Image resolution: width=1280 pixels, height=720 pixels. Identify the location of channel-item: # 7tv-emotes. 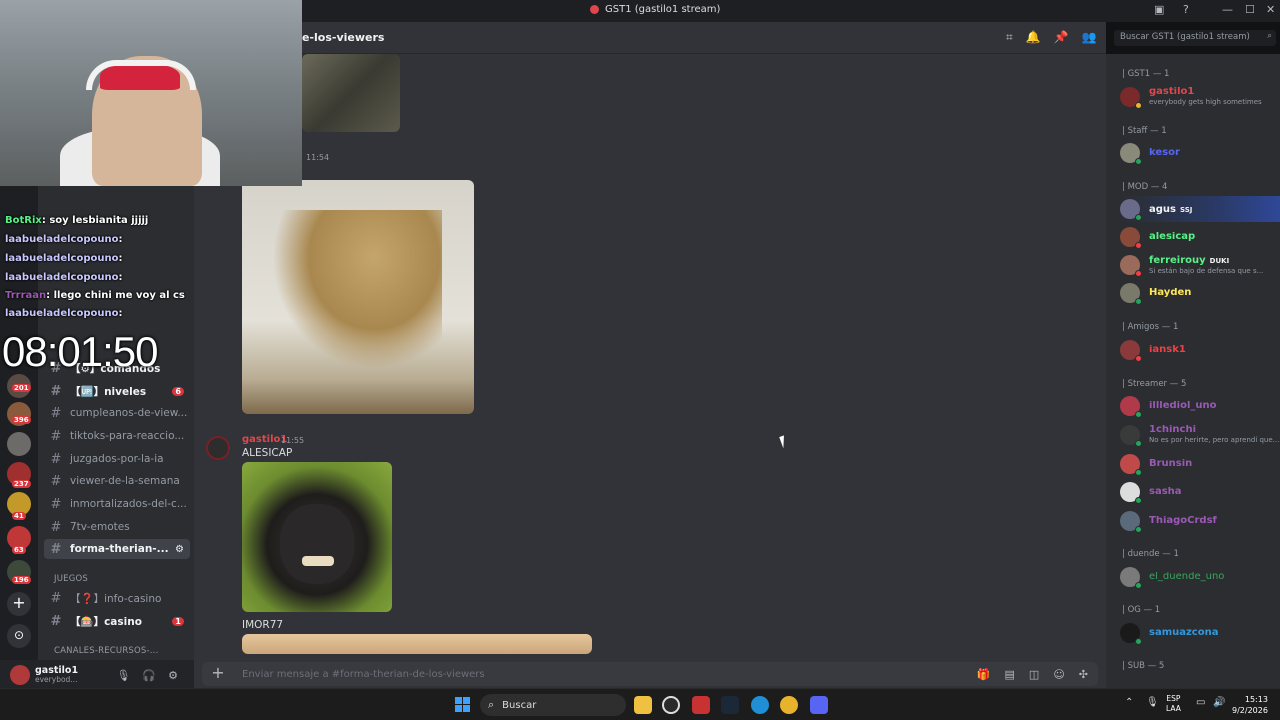
(117, 527).